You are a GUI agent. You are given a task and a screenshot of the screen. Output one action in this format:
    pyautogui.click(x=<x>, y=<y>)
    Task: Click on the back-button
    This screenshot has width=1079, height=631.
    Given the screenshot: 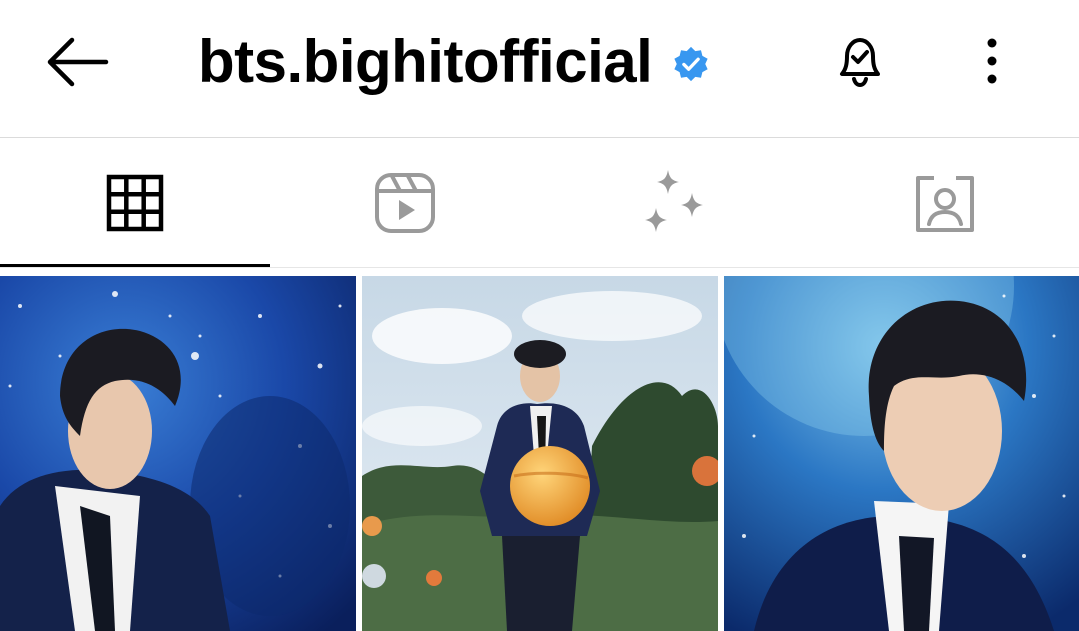 What is the action you would take?
    pyautogui.click(x=76, y=62)
    